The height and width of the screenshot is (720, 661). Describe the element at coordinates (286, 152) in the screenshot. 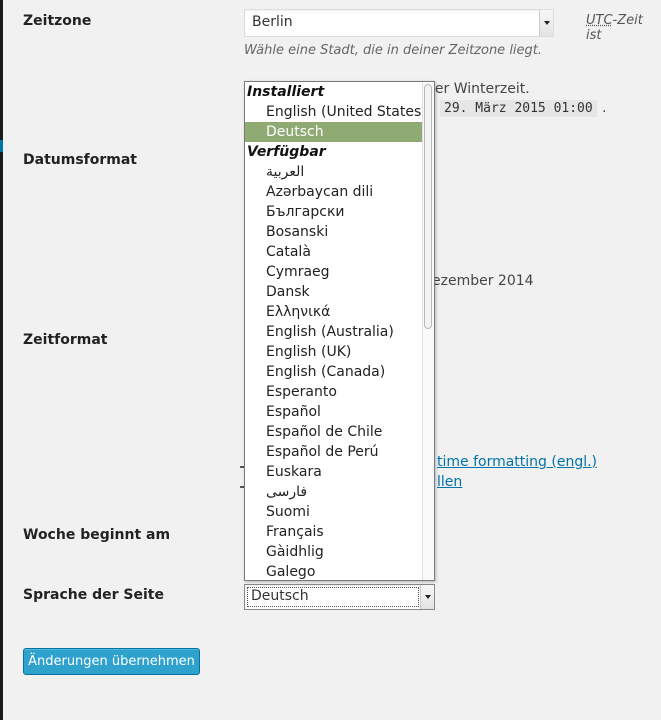

I see `option-group-label: Verfügbar` at that location.